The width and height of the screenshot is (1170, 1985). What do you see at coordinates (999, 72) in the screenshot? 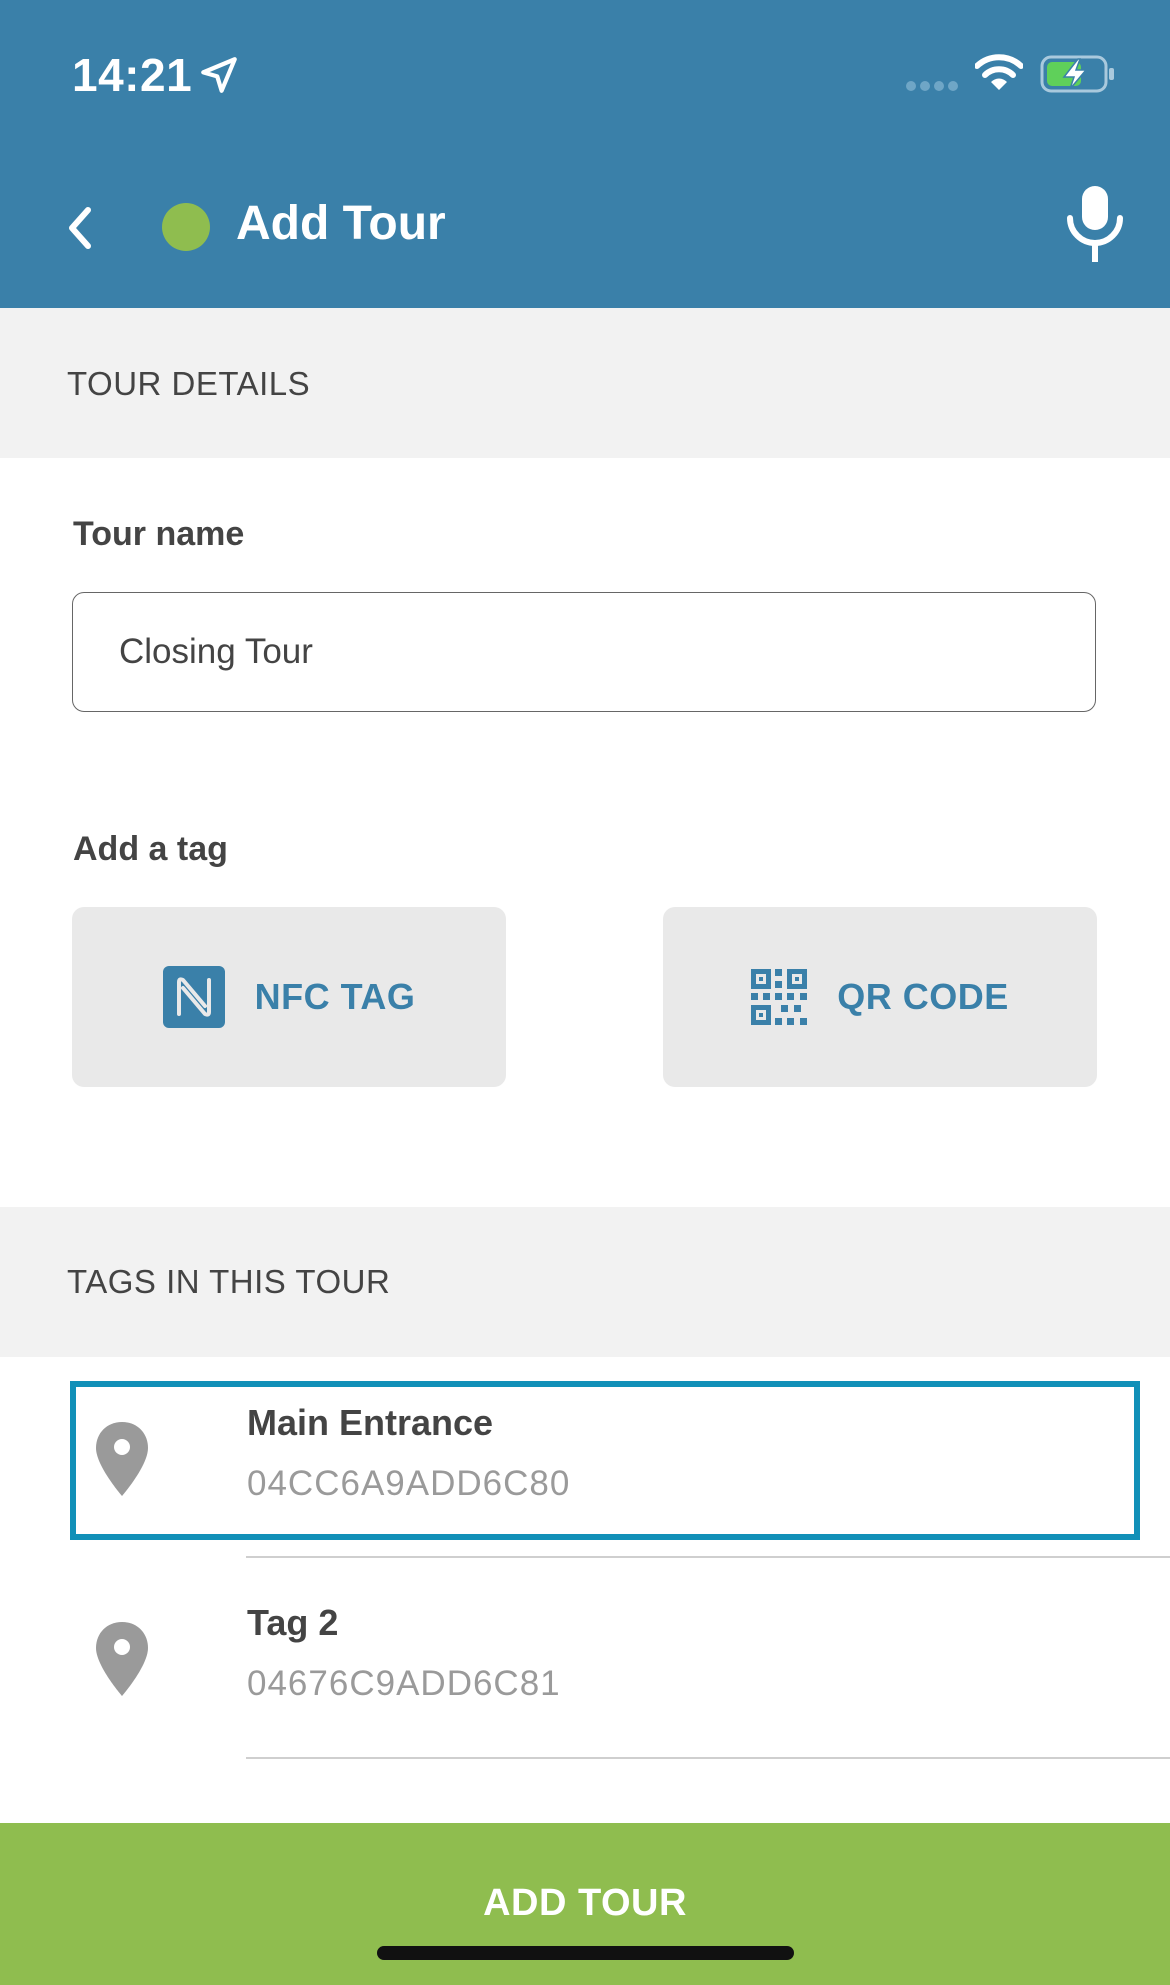
I see `wifi-icon` at bounding box center [999, 72].